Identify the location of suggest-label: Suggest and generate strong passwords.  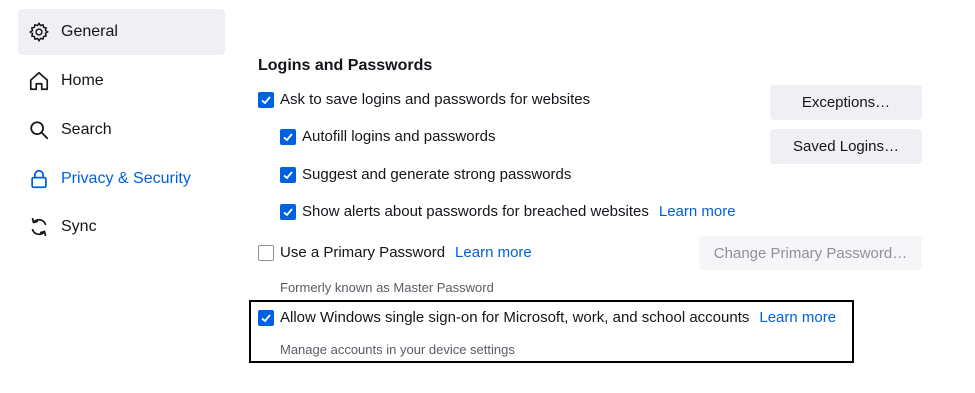
(436, 174).